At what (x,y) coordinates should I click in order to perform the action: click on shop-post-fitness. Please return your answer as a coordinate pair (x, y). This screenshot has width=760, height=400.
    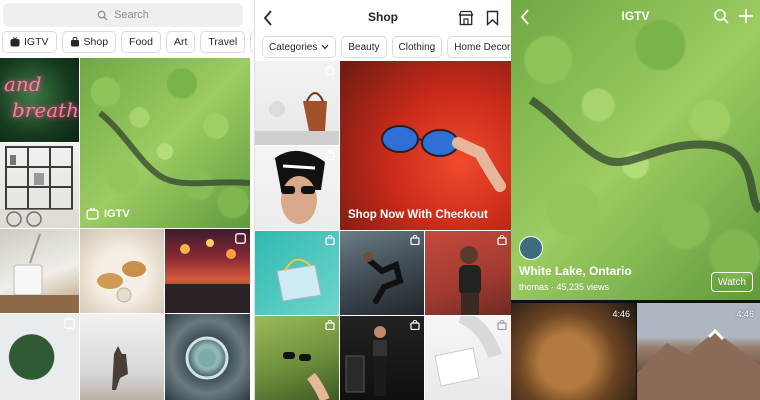
    Looking at the image, I should click on (382, 358).